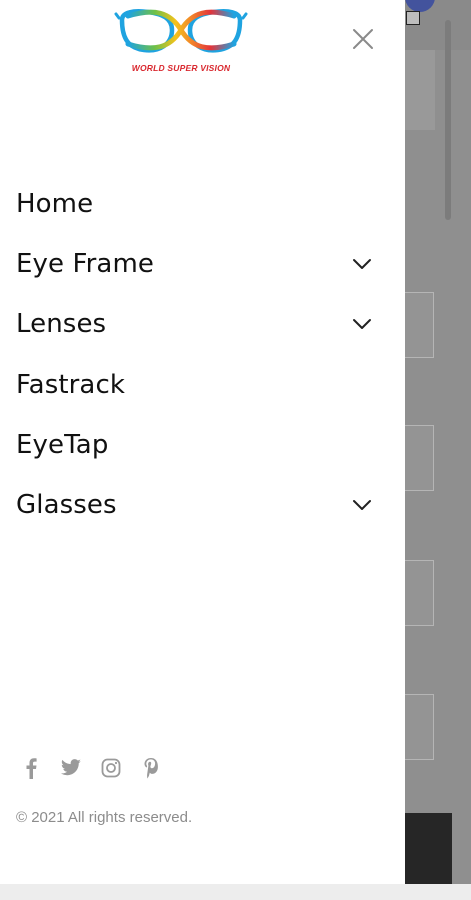  I want to click on menu-item-label: Lenses, so click(61, 324).